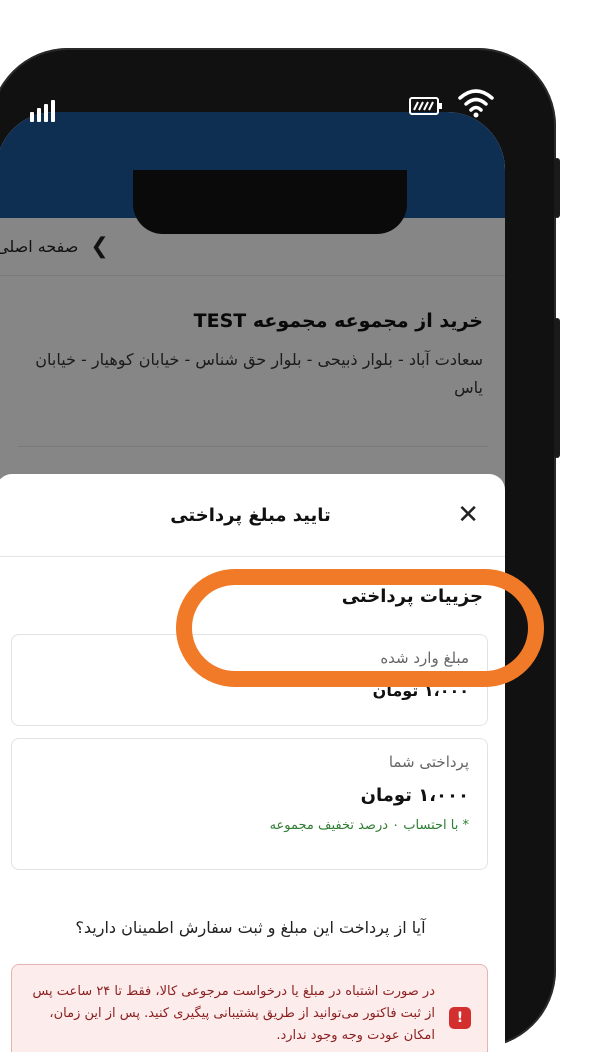 This screenshot has width=593, height=1052. What do you see at coordinates (414, 795) in the screenshot?
I see `your-payment-value: ۱،۰۰۰ تومان` at bounding box center [414, 795].